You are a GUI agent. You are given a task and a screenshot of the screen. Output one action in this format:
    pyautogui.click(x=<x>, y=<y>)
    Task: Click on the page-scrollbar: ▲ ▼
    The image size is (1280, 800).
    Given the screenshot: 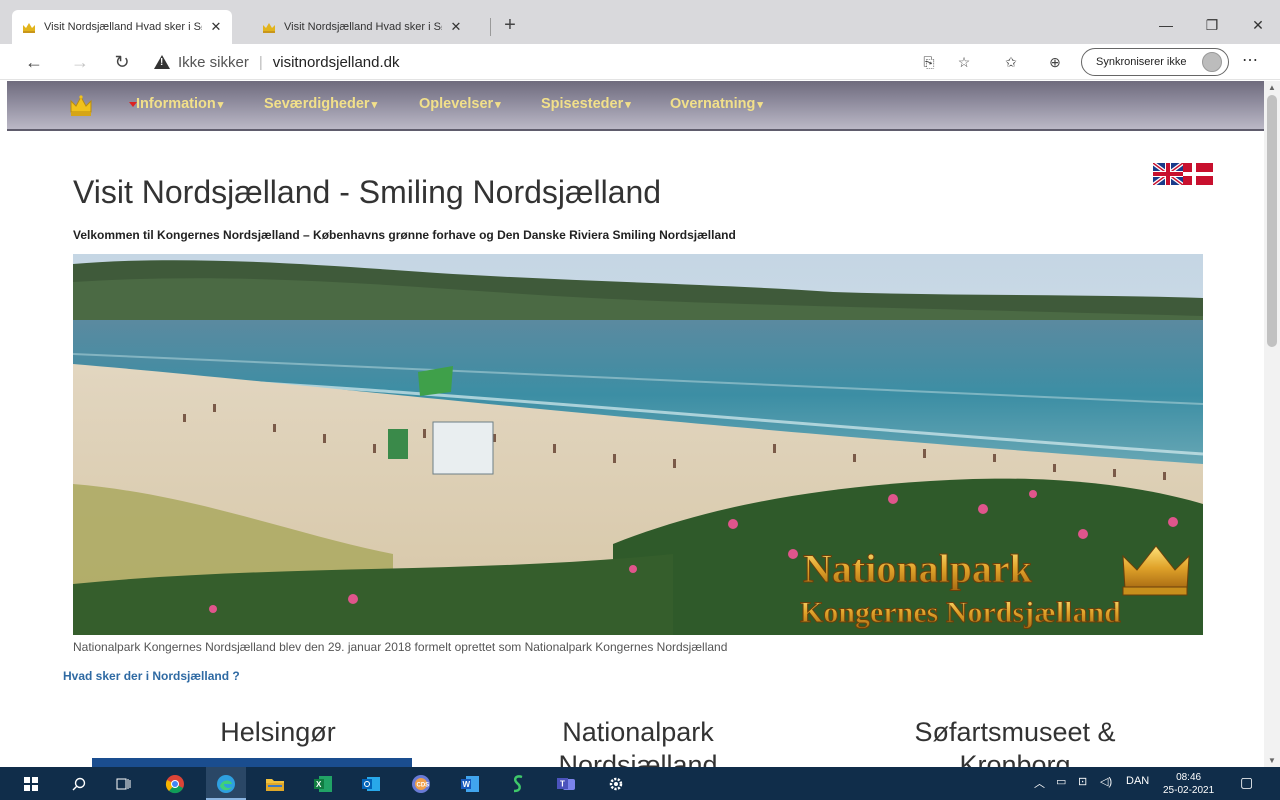 What is the action you would take?
    pyautogui.click(x=1272, y=424)
    